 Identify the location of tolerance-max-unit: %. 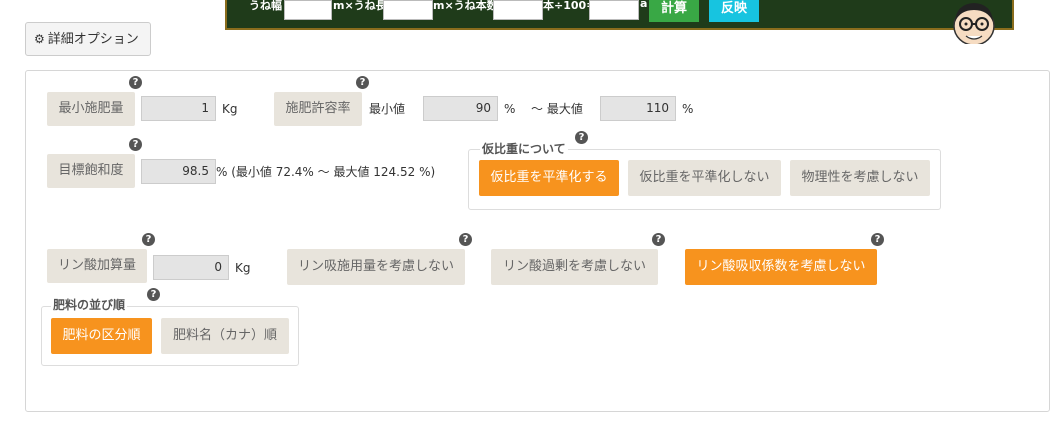
(688, 109).